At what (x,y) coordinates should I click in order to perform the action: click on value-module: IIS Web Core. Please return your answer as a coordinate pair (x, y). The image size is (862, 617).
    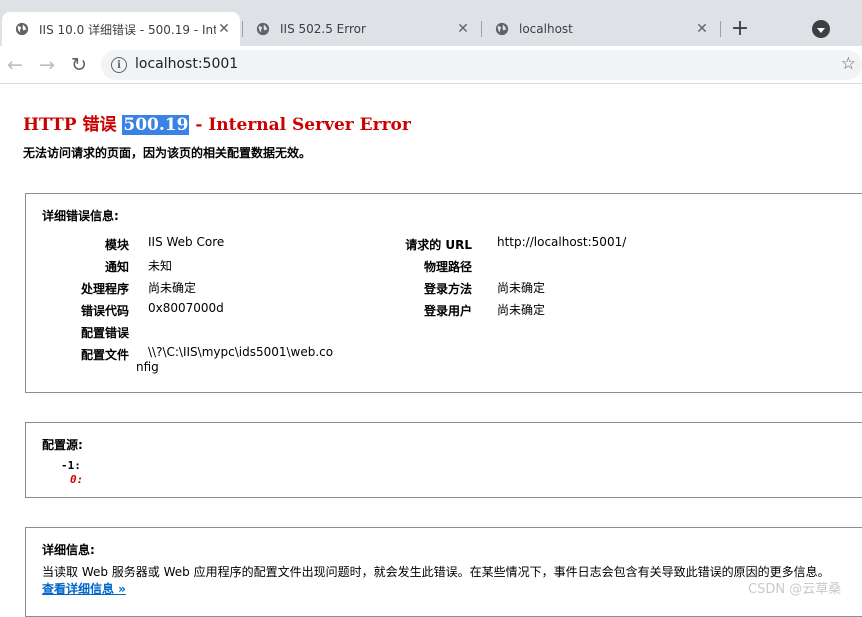
    Looking at the image, I should click on (186, 242).